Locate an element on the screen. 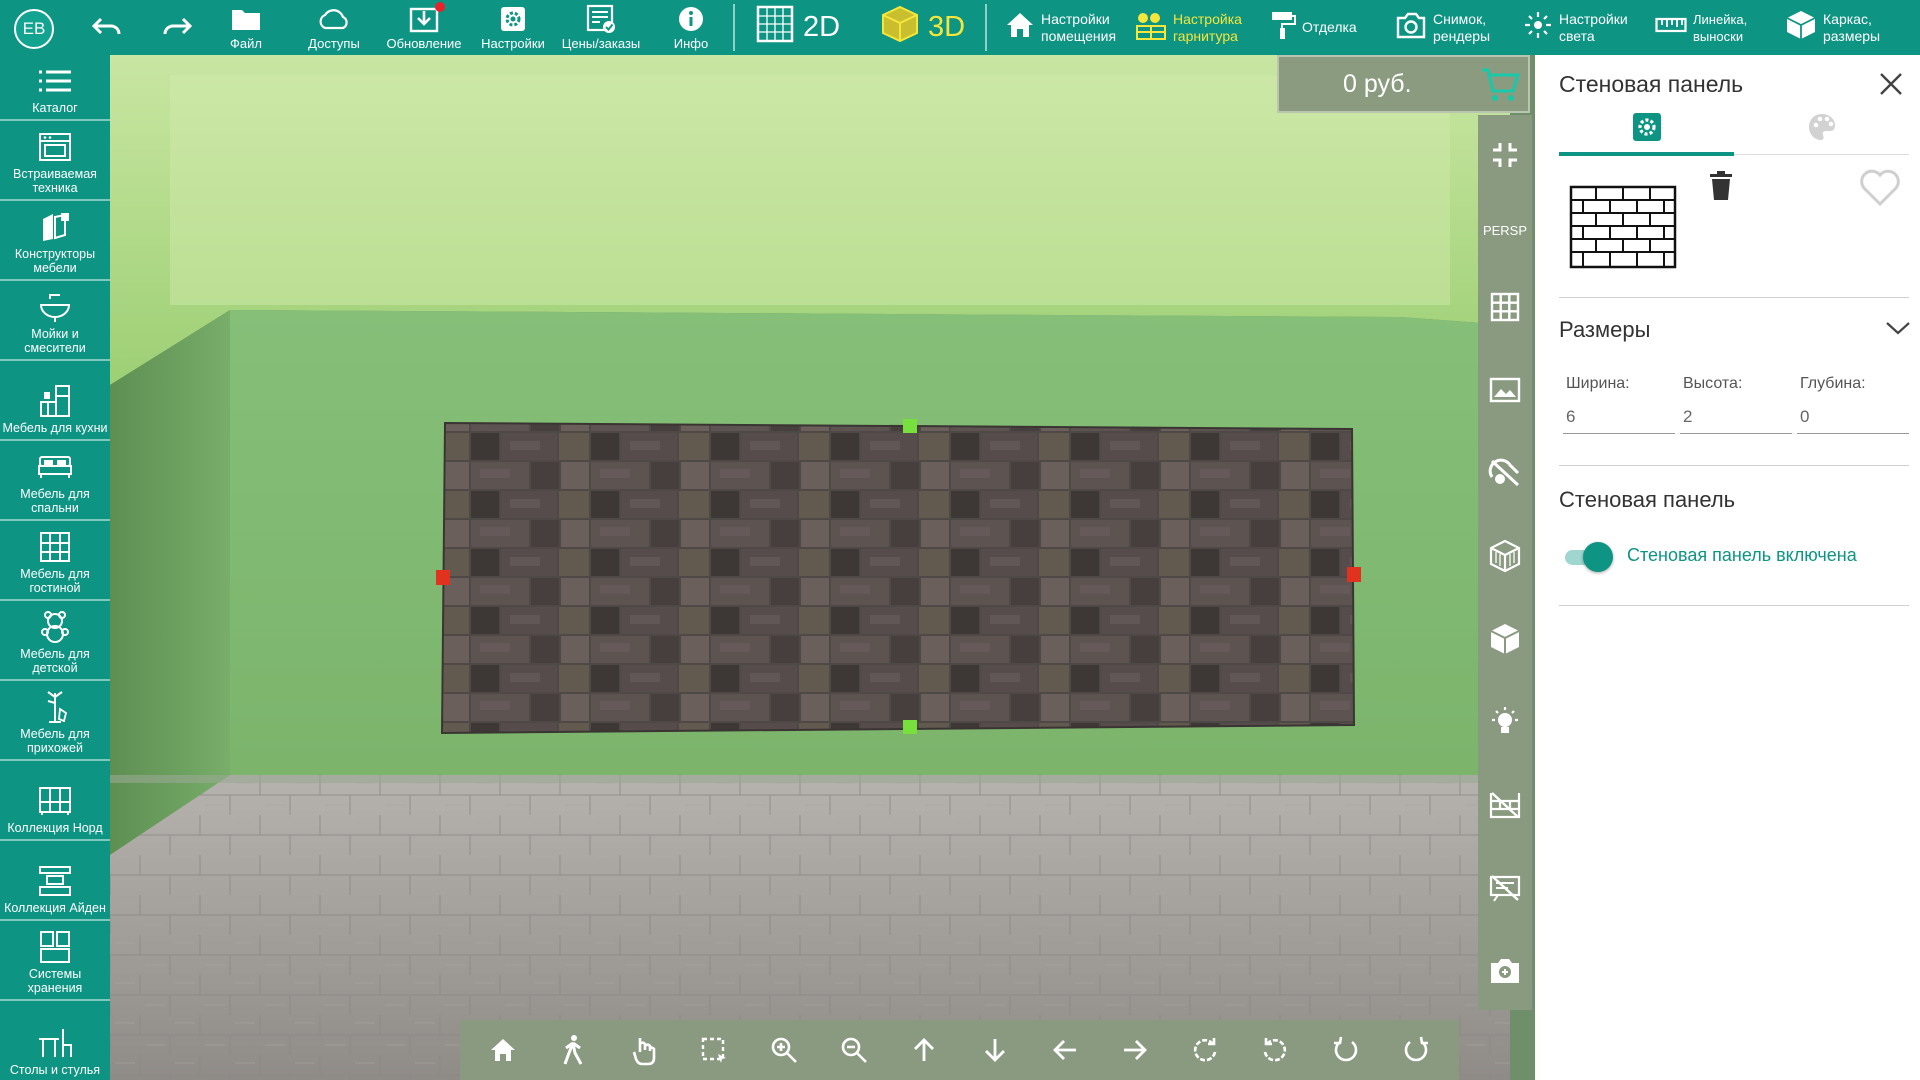 Image resolution: width=1920 pixels, height=1080 pixels. price-box: 0 руб. is located at coordinates (1403, 84).